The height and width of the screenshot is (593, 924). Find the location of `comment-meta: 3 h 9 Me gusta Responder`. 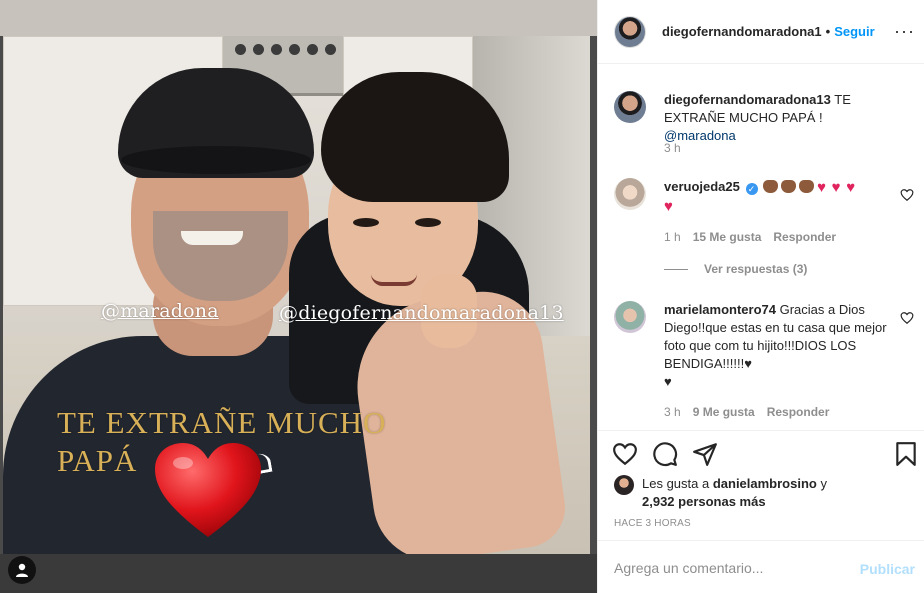

comment-meta: 3 h 9 Me gusta Responder is located at coordinates (746, 412).